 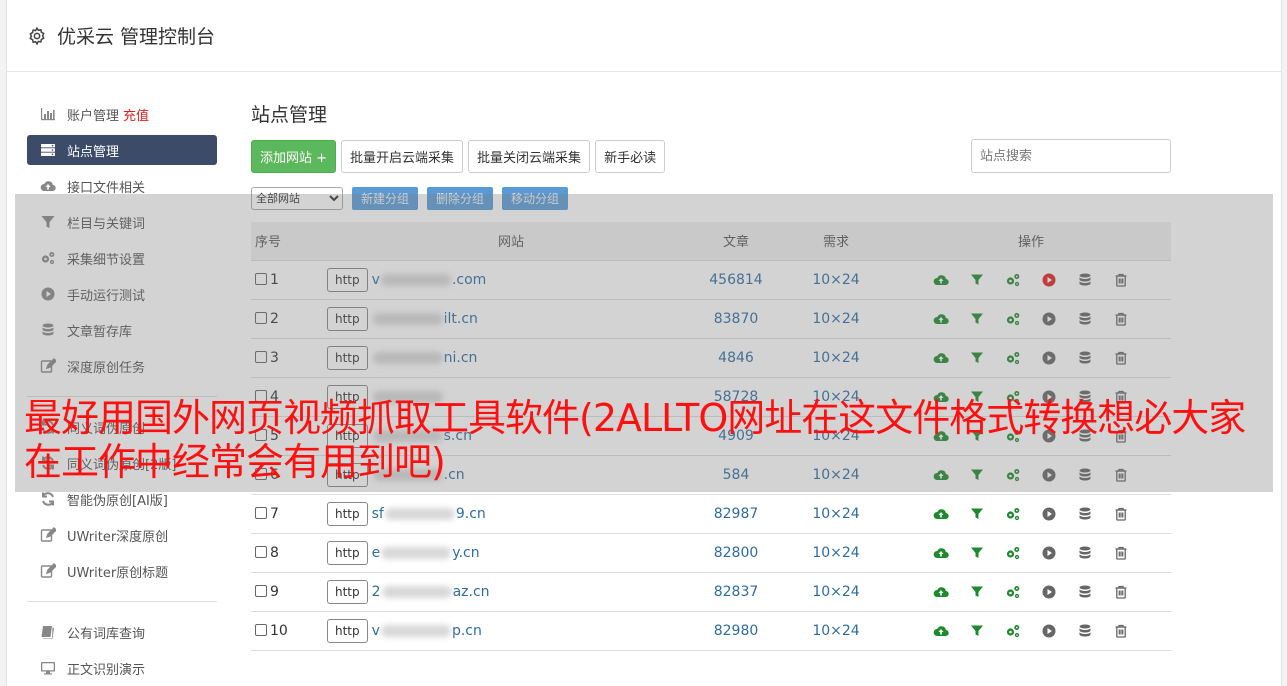 I want to click on sidebar-item-items2-2: 智能伪原创[AI版], so click(x=122, y=499).